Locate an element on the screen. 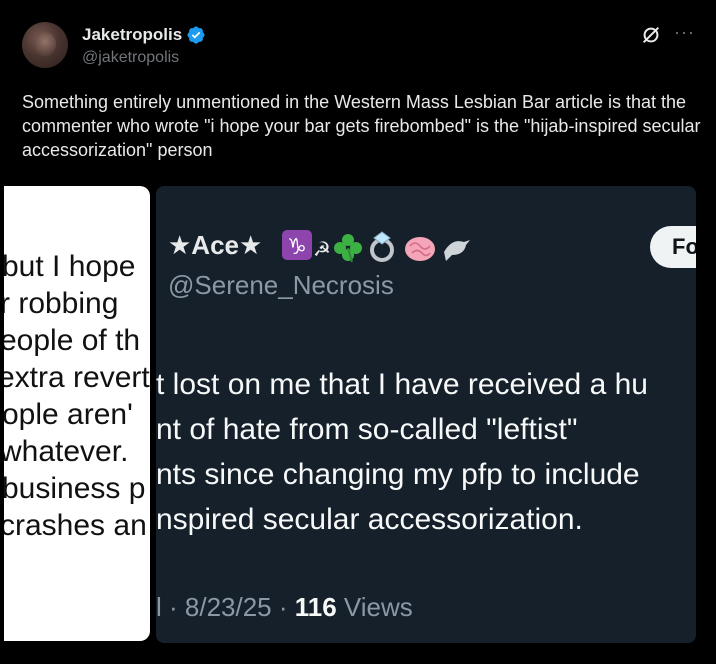 The image size is (716, 664). quoted-date: l · 8/23/25 · is located at coordinates (225, 607).